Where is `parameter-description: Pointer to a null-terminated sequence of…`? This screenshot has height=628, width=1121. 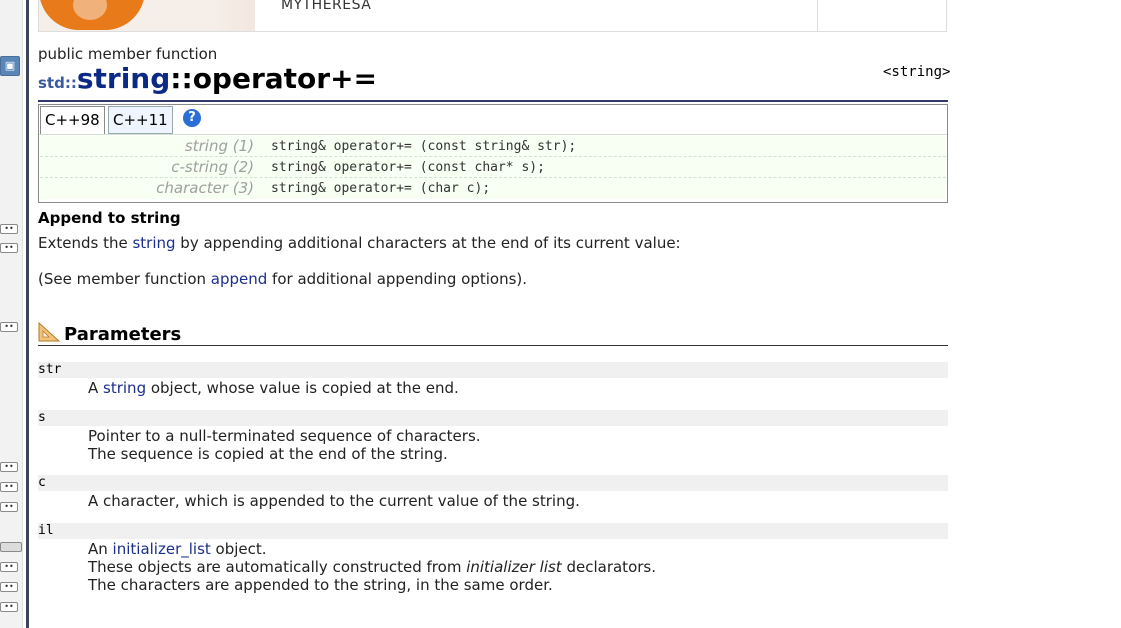
parameter-description: Pointer to a null-terminated sequence of… is located at coordinates (284, 436).